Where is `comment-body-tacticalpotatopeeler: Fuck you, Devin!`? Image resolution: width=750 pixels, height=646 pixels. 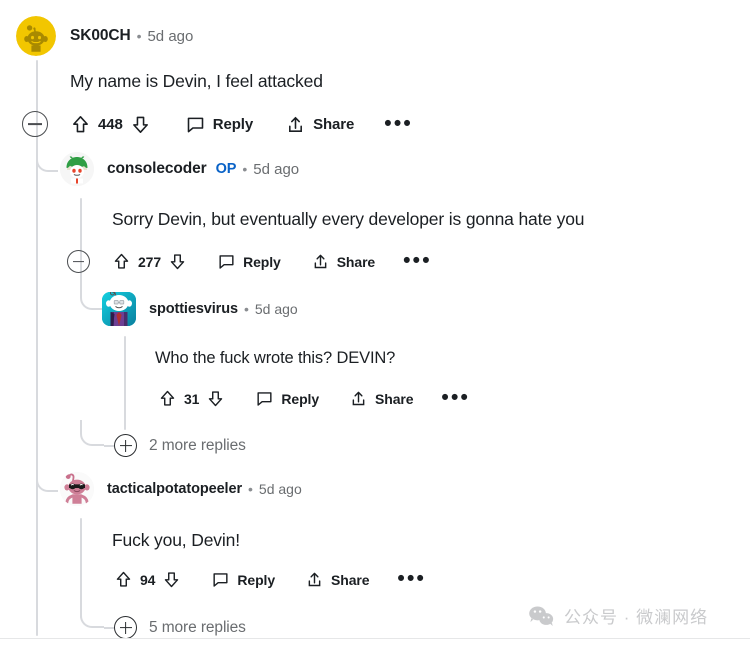 comment-body-tacticalpotatopeeler: Fuck you, Devin! is located at coordinates (176, 540).